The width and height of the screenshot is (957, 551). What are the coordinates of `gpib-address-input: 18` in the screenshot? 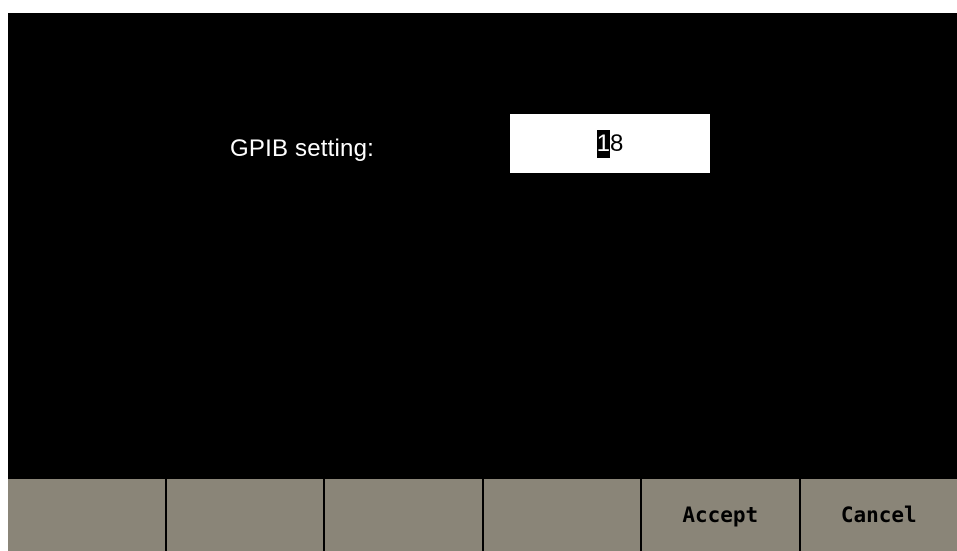 It's located at (610, 143).